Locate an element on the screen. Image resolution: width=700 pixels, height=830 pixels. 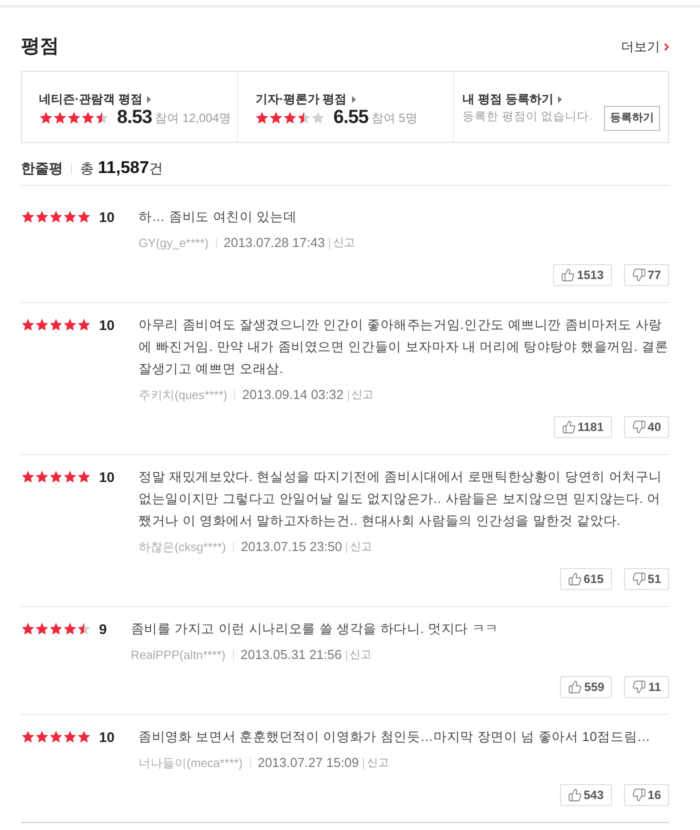
more-link: 더보기 is located at coordinates (645, 47).